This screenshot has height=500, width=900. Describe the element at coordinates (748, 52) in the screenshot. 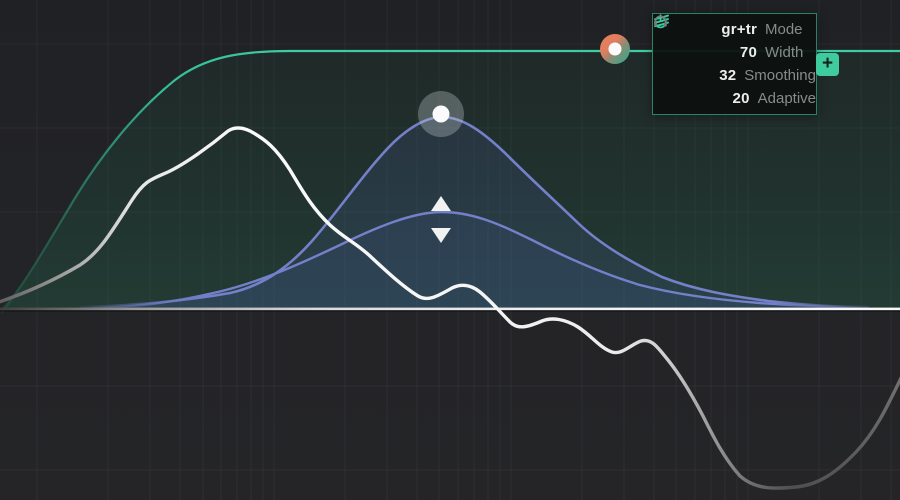

I see `width-value: 70` at that location.